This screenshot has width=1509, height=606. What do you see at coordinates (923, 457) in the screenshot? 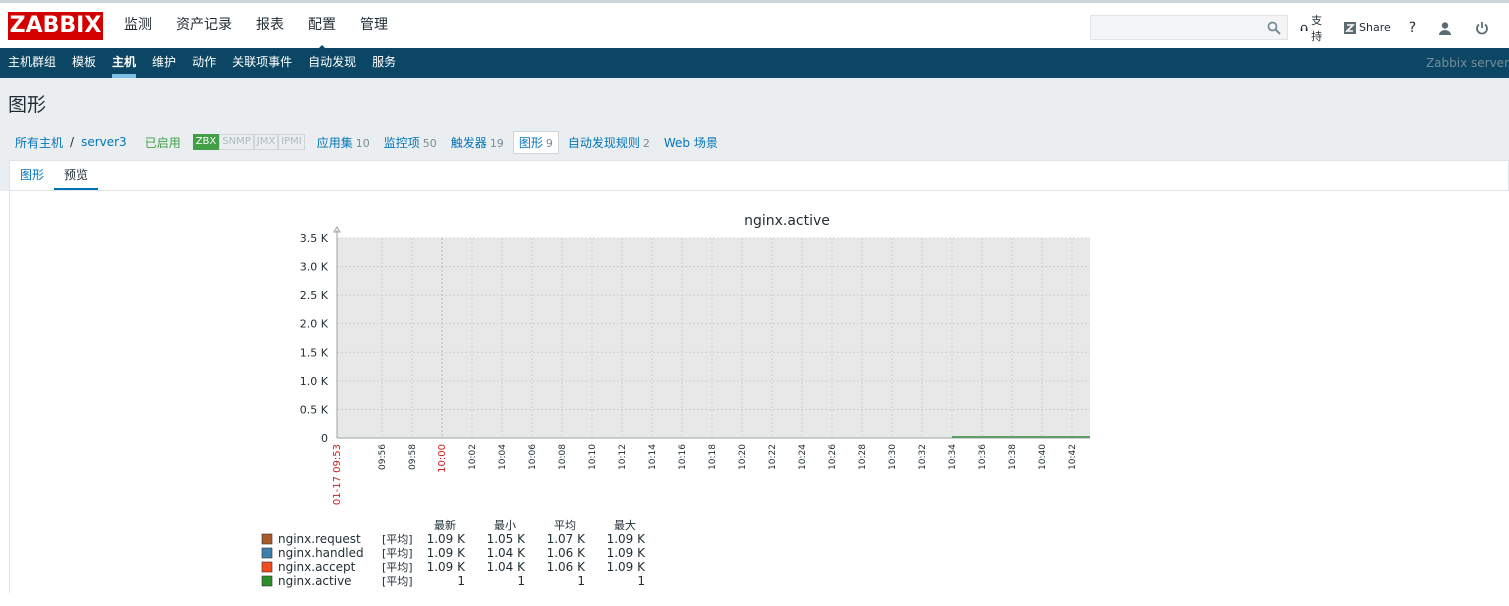
I see `x-tick-label: 10:32` at bounding box center [923, 457].